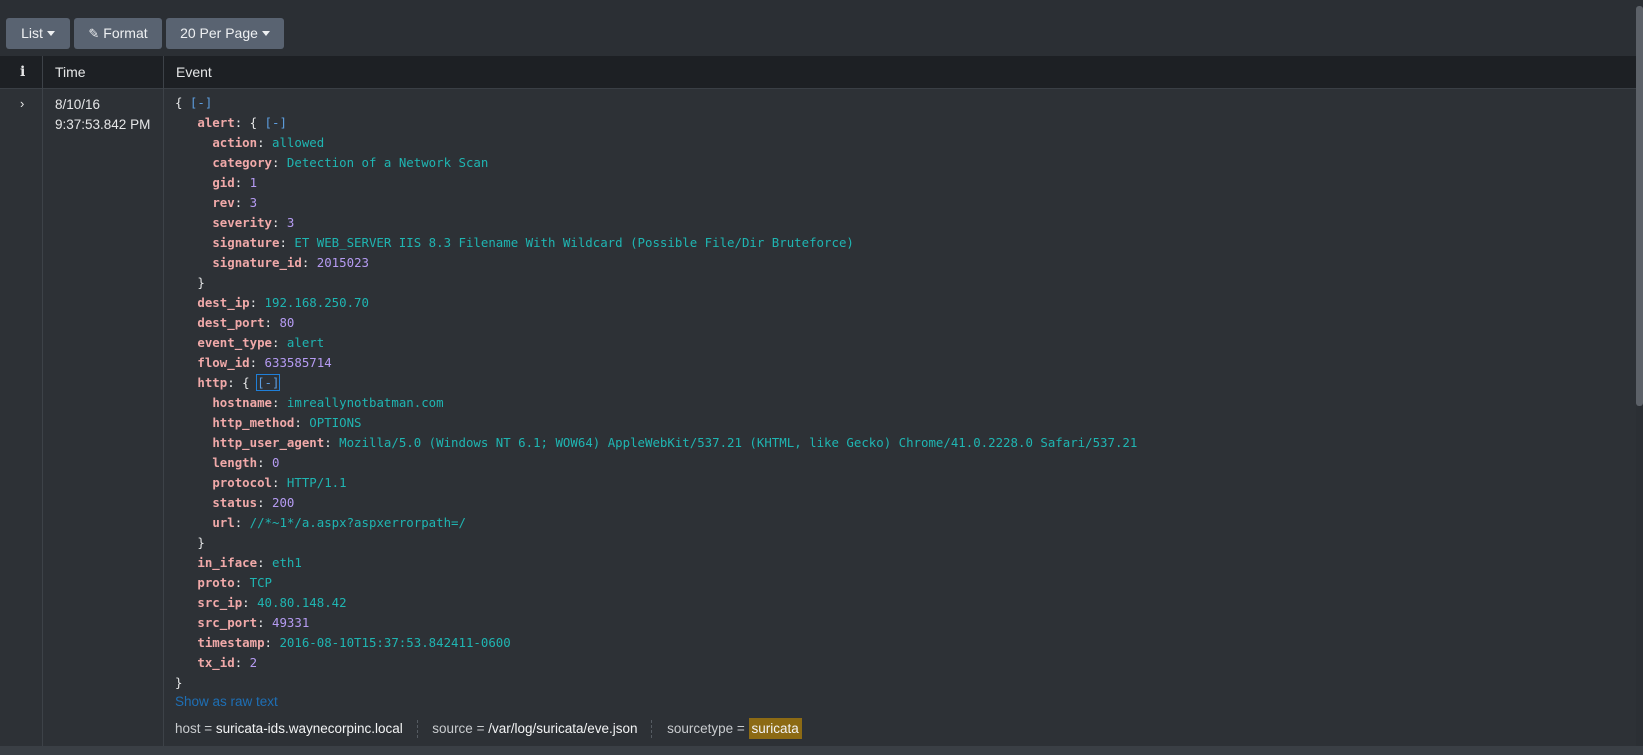 The height and width of the screenshot is (755, 1643). What do you see at coordinates (335, 422) in the screenshot?
I see `field-value: OPTIONS` at bounding box center [335, 422].